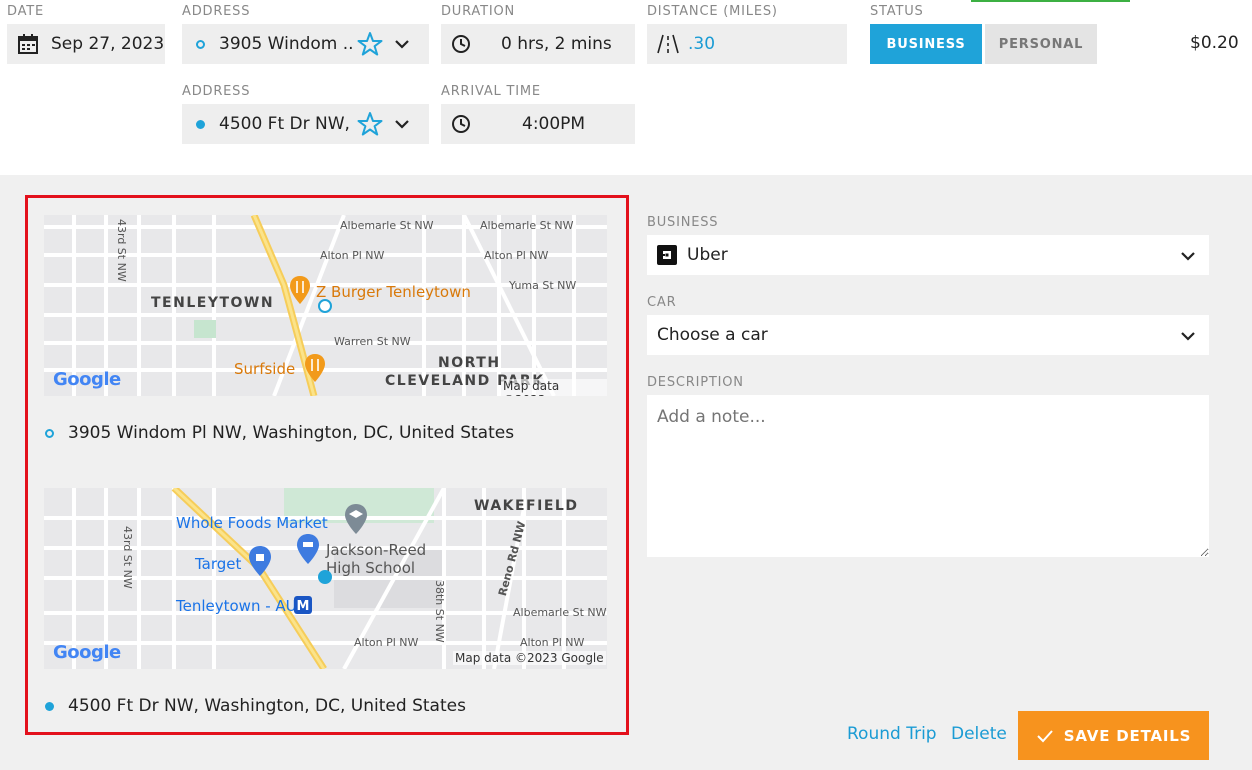  Describe the element at coordinates (662, 302) in the screenshot. I see `car-label: CAR` at that location.